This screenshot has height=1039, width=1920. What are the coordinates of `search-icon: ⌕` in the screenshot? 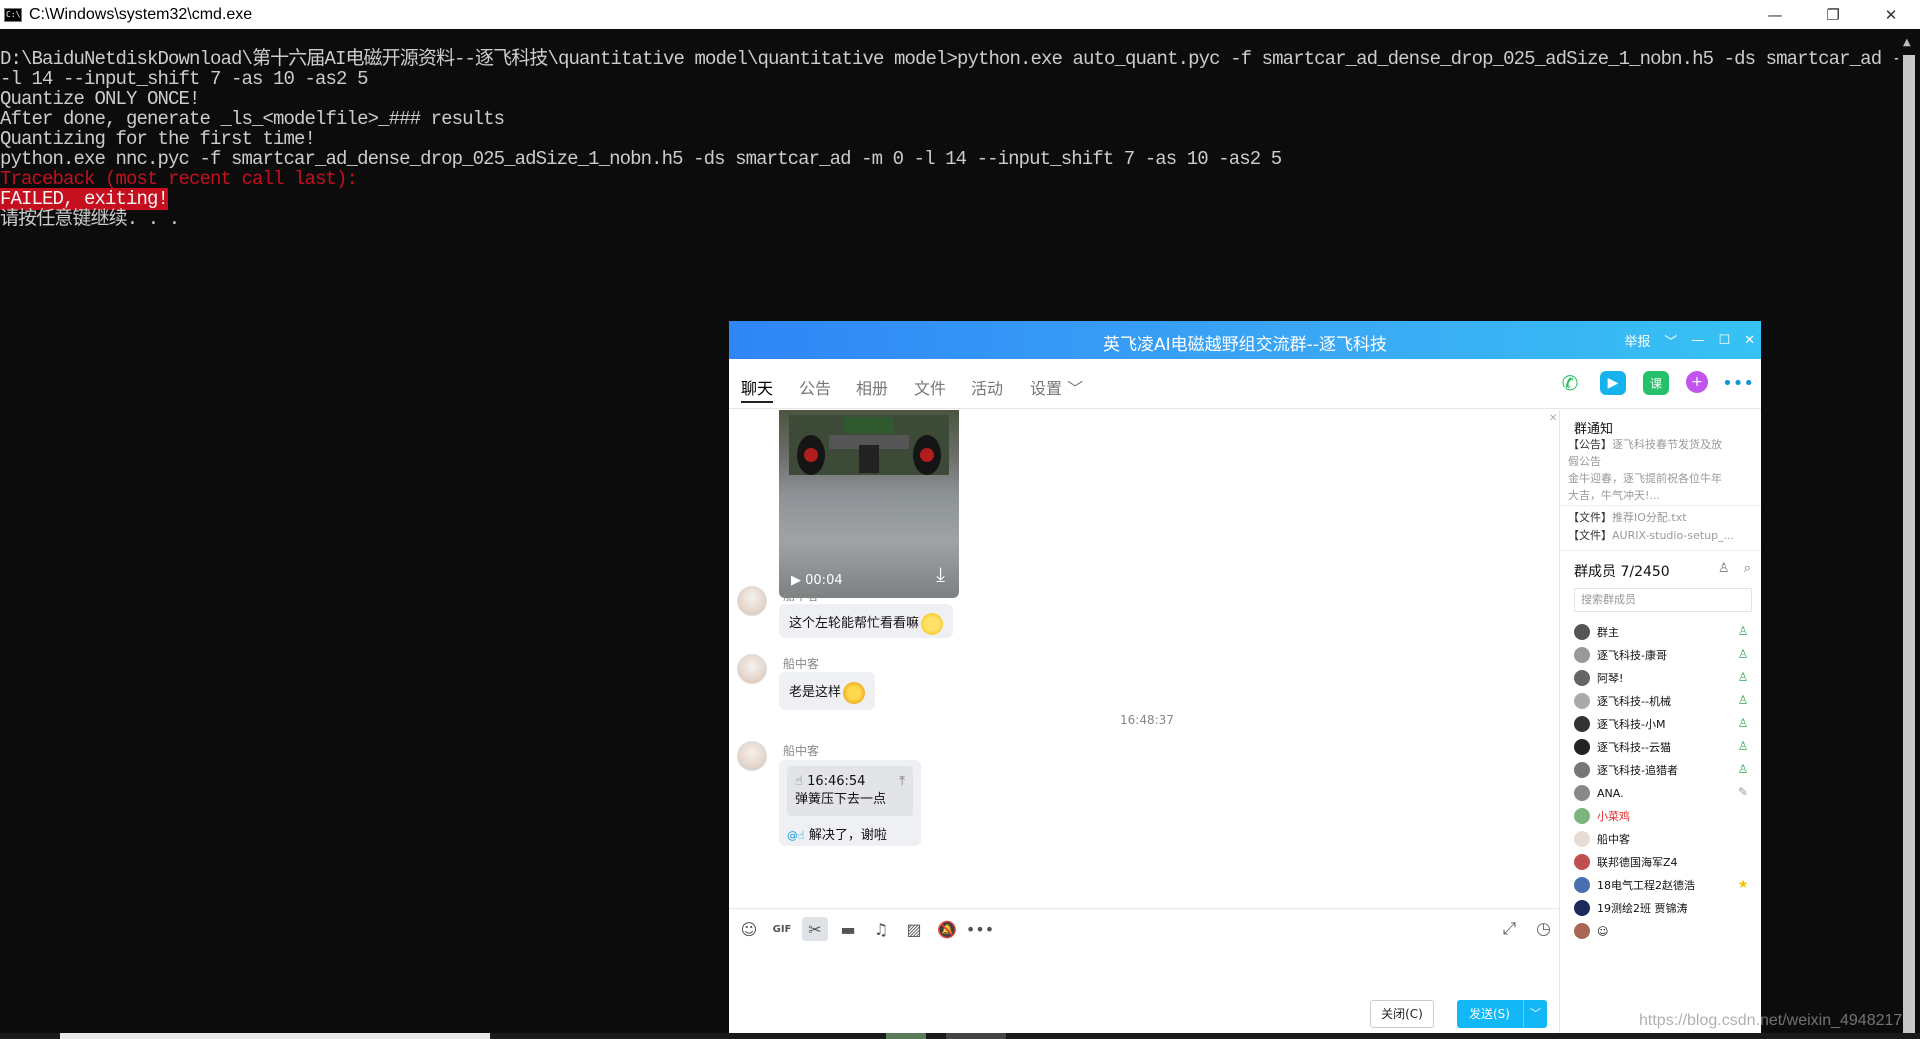 It's located at (1747, 568).